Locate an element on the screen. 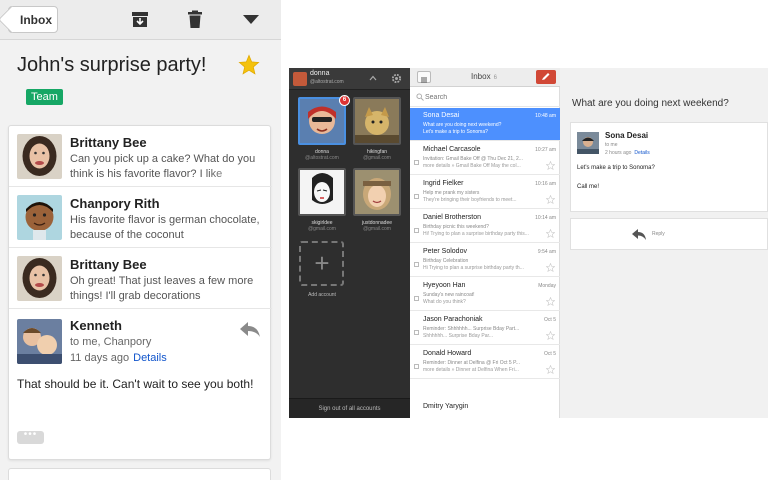  inbox-title-text: Inbox is located at coordinates (481, 76).